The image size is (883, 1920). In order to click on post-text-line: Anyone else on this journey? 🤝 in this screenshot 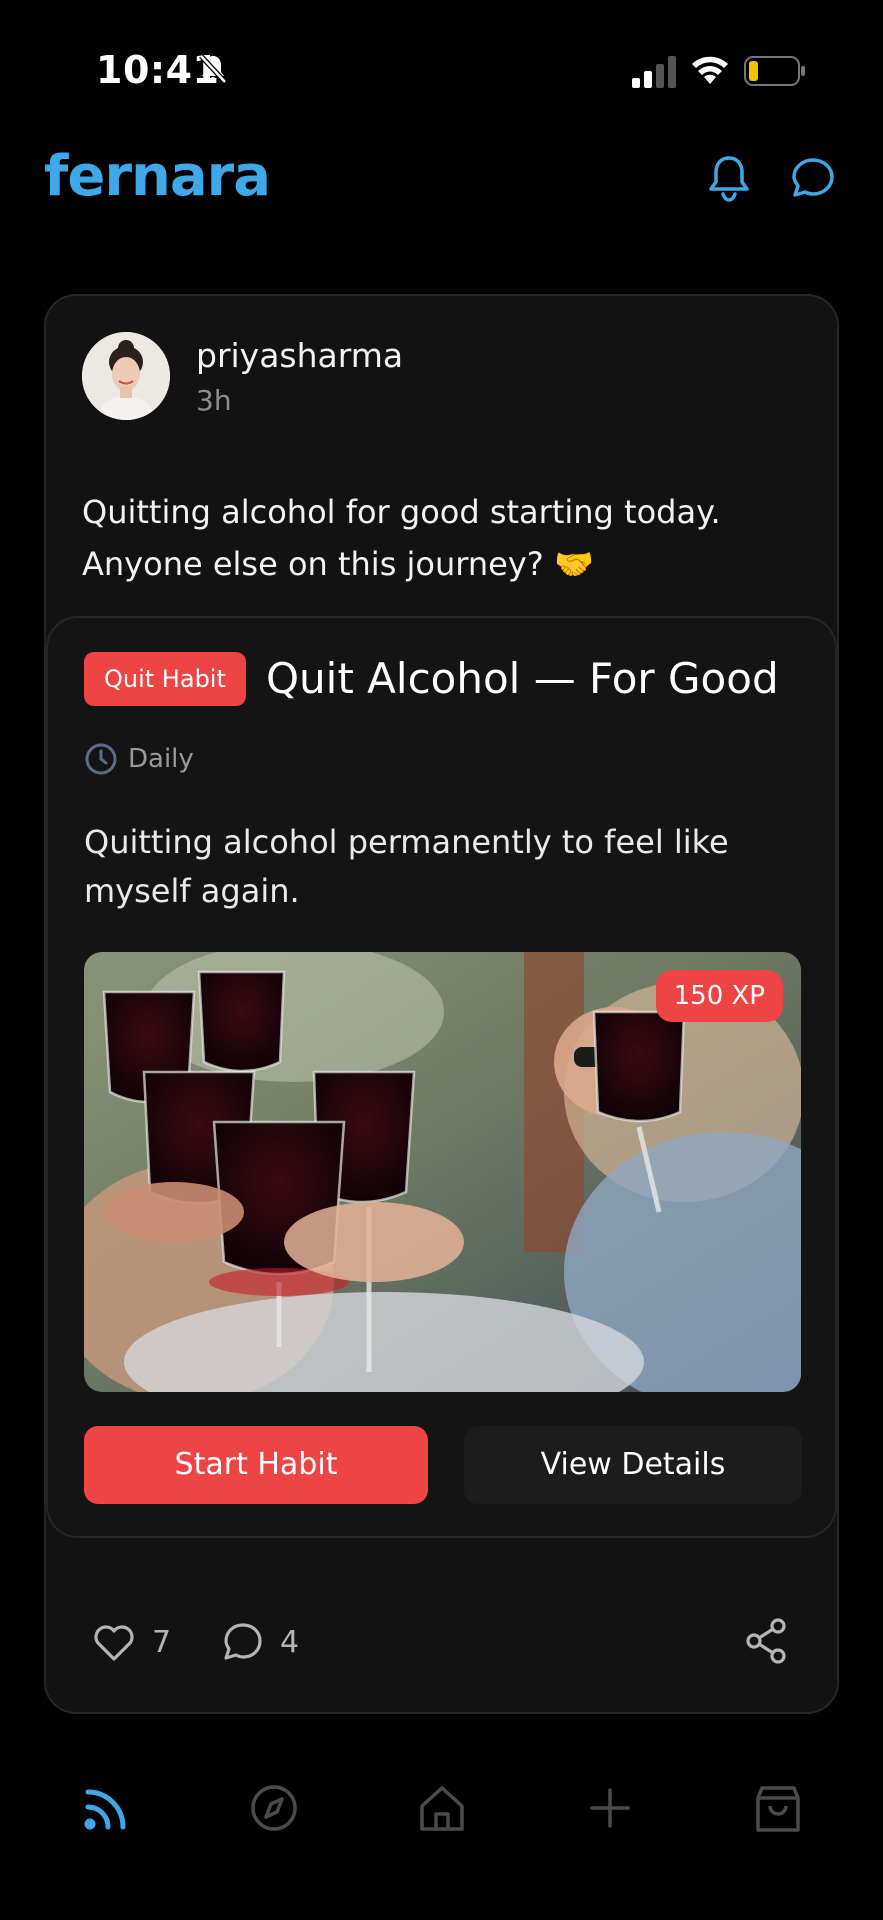, I will do `click(338, 564)`.